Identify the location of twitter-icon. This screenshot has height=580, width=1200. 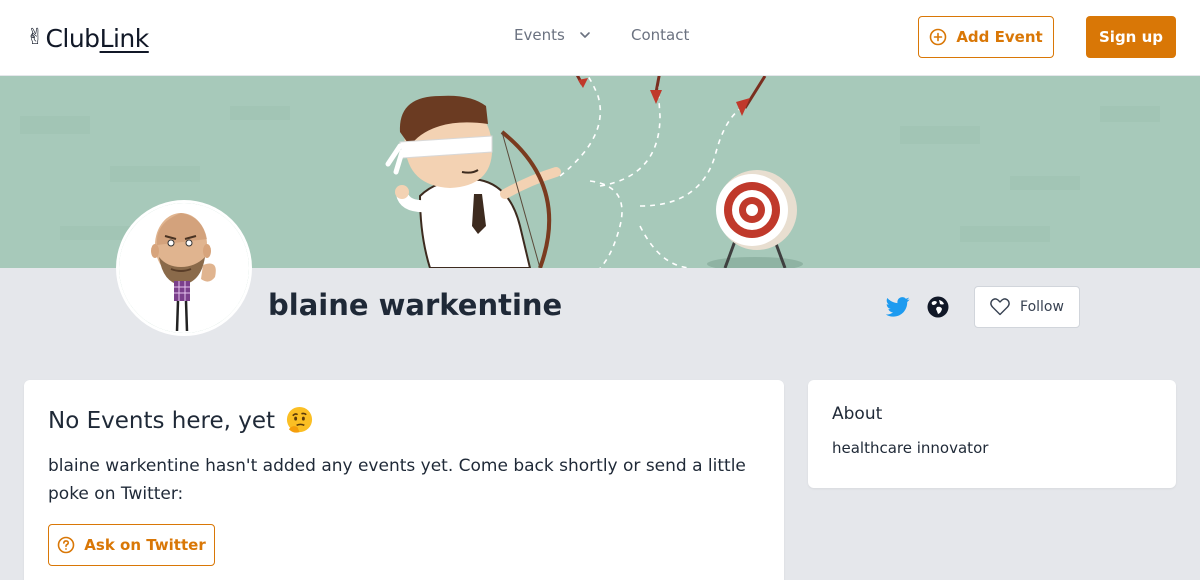
(898, 307).